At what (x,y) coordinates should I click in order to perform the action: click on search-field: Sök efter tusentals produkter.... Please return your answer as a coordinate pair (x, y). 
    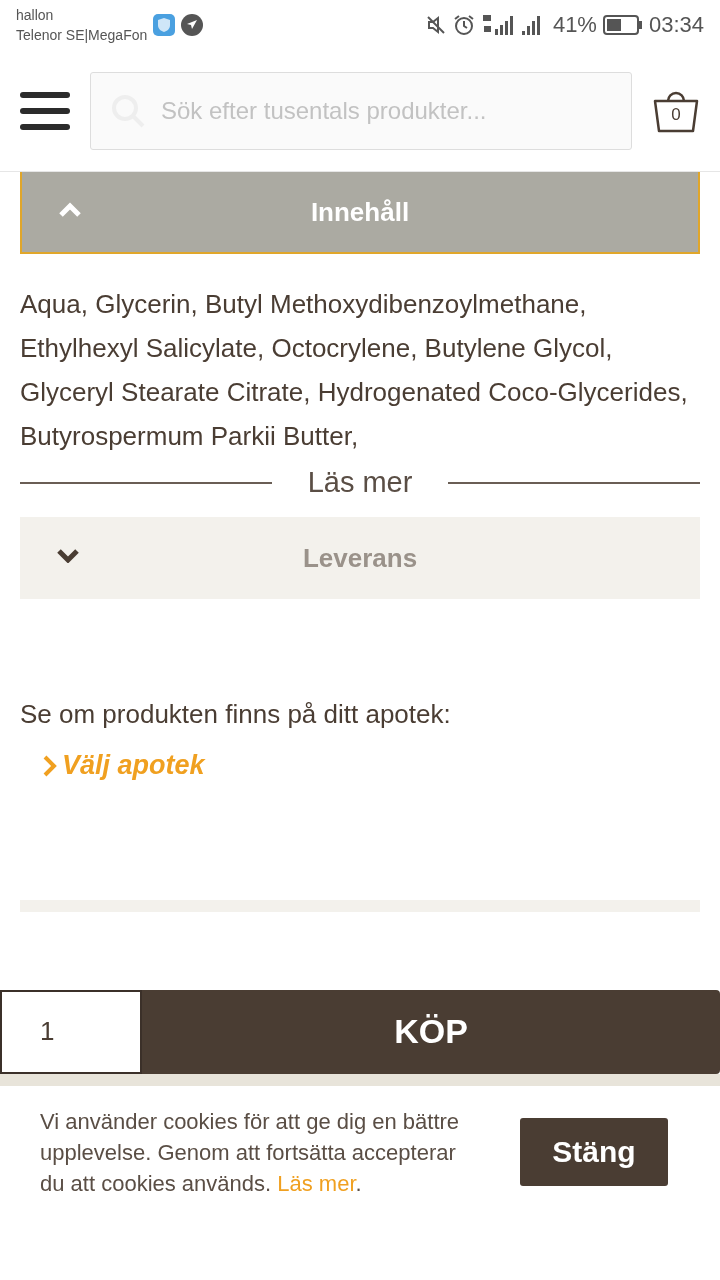
    Looking at the image, I should click on (361, 110).